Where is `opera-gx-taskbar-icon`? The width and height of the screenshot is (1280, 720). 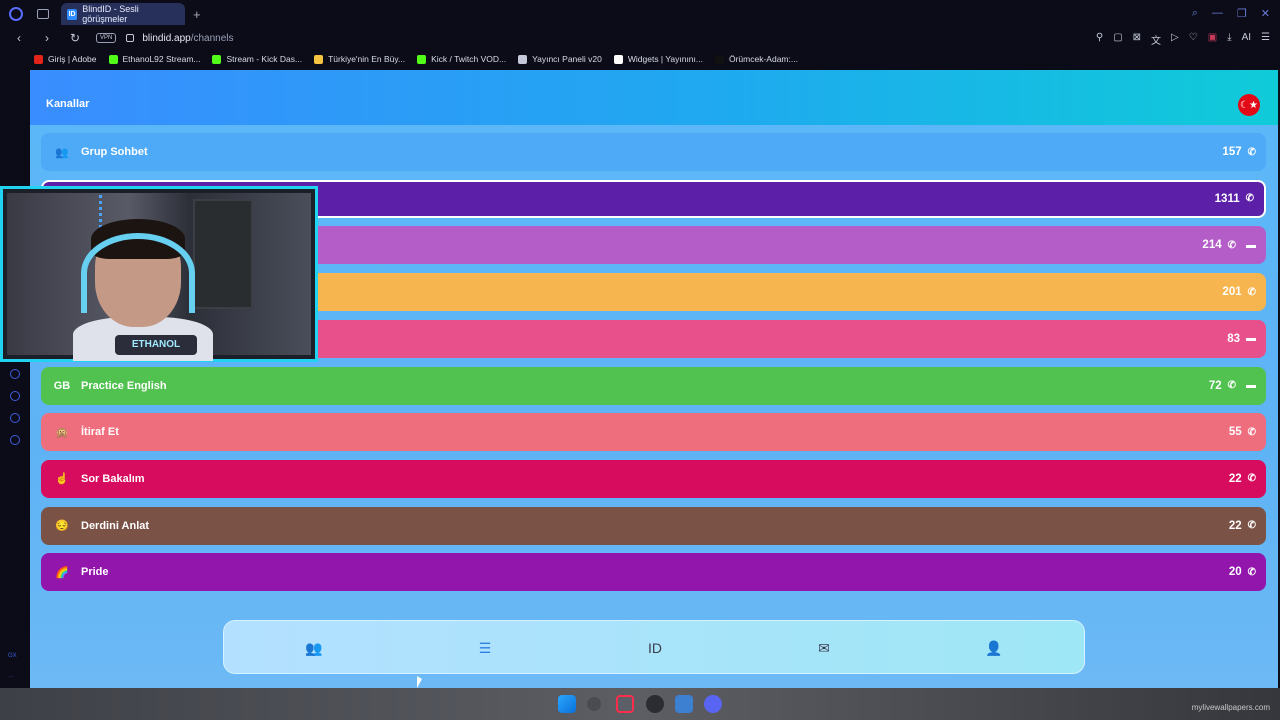
opera-gx-taskbar-icon is located at coordinates (625, 704).